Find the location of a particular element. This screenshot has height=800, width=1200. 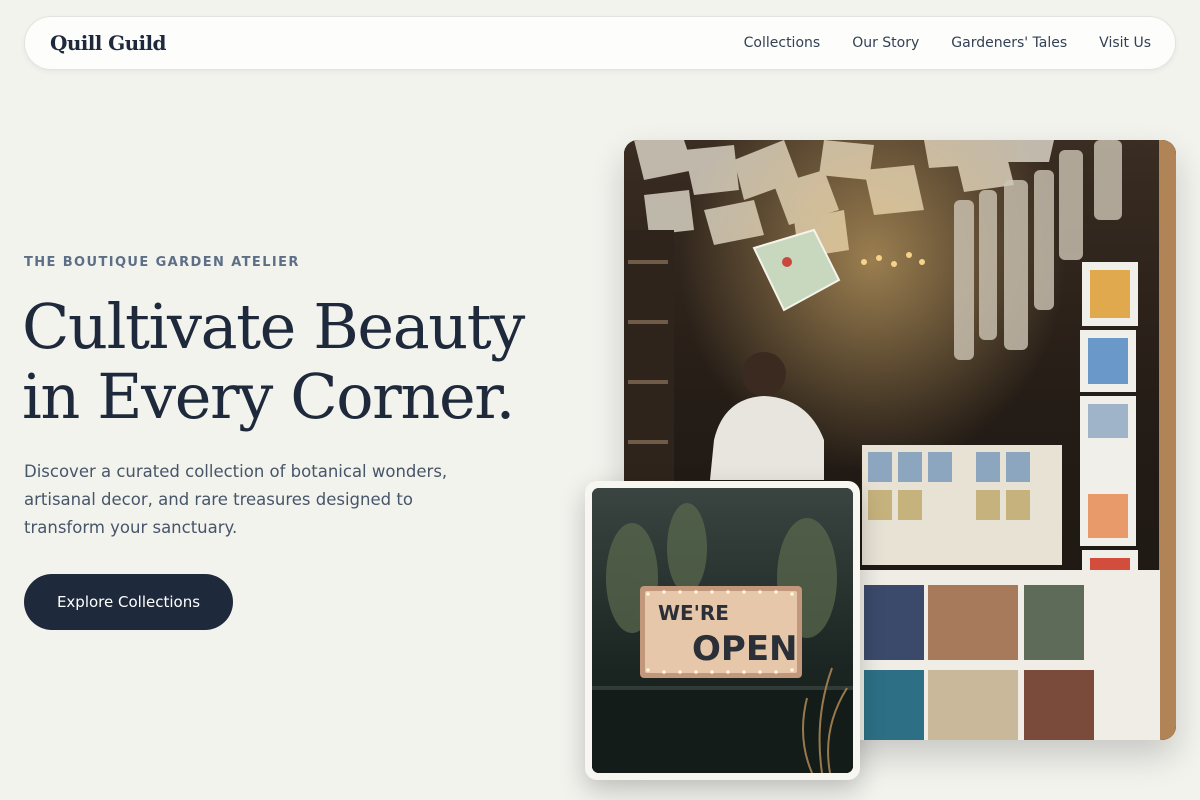

open-sign-photo: WE'RE OPEN is located at coordinates (722, 630).